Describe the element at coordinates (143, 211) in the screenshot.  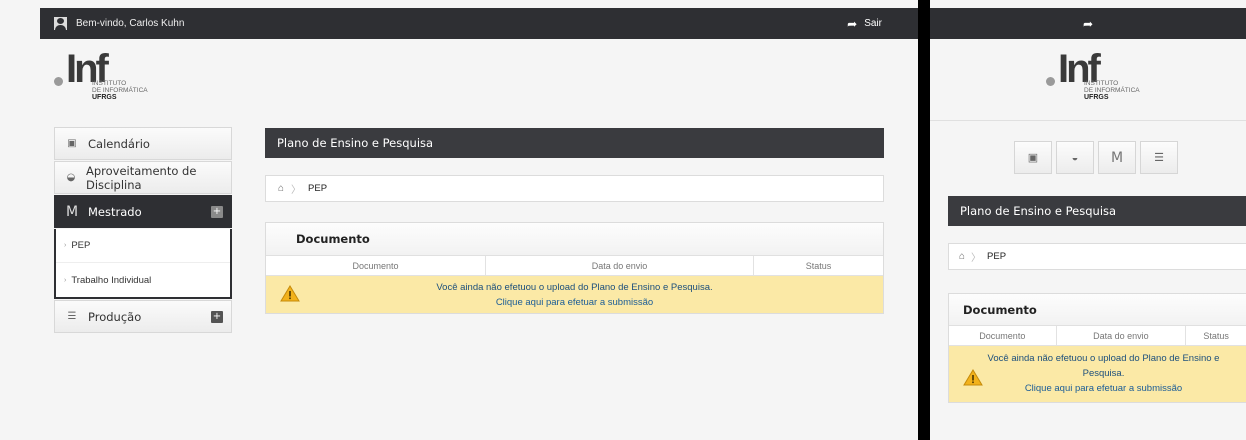
I see `sidebar-item-mestrado: M Mestrado +` at that location.